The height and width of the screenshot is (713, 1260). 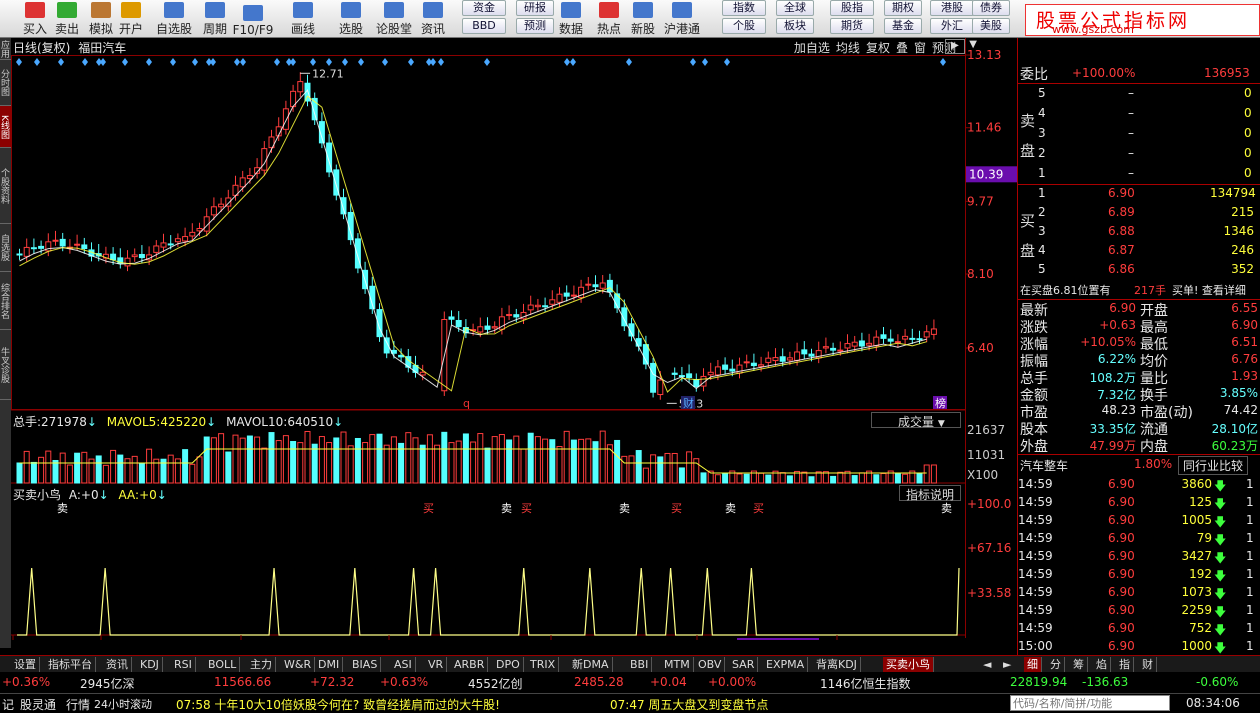 What do you see at coordinates (394, 19) in the screenshot?
I see `toolbar-button-9: 论股堂` at bounding box center [394, 19].